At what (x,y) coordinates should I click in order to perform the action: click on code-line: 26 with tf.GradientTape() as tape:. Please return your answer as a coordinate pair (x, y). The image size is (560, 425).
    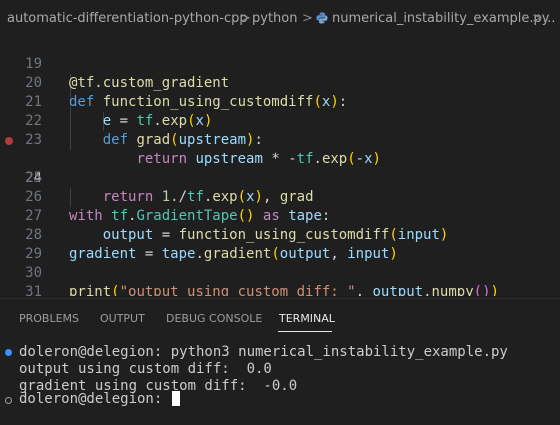
    Looking at the image, I should click on (280, 196).